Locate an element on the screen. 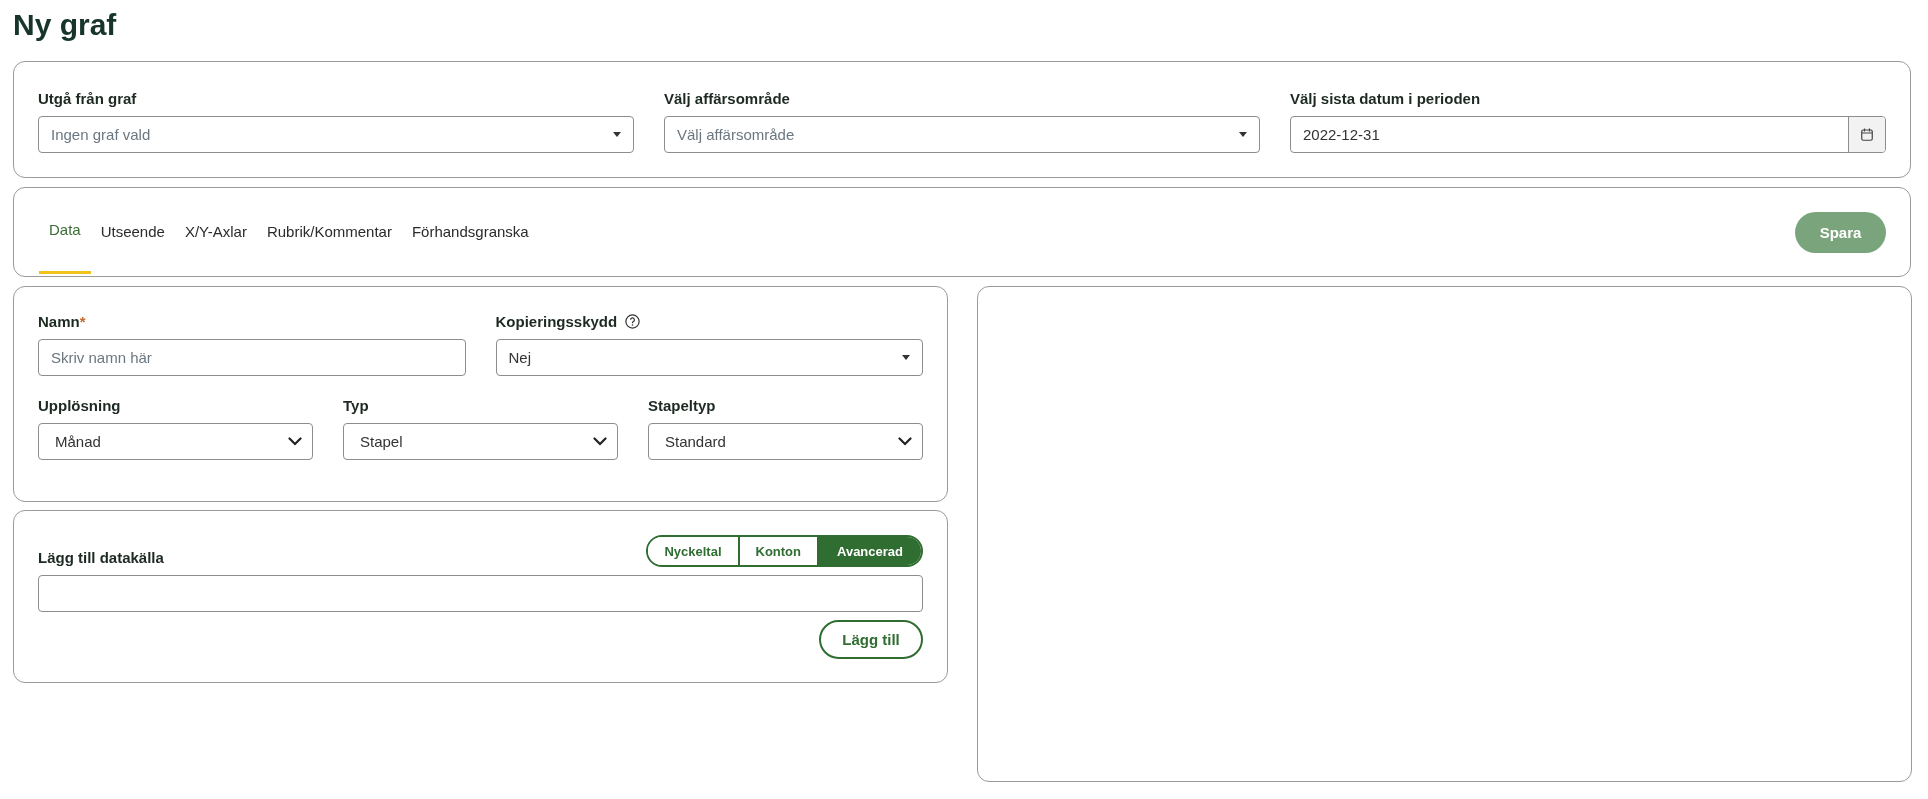  field-label: Namn is located at coordinates (59, 321).